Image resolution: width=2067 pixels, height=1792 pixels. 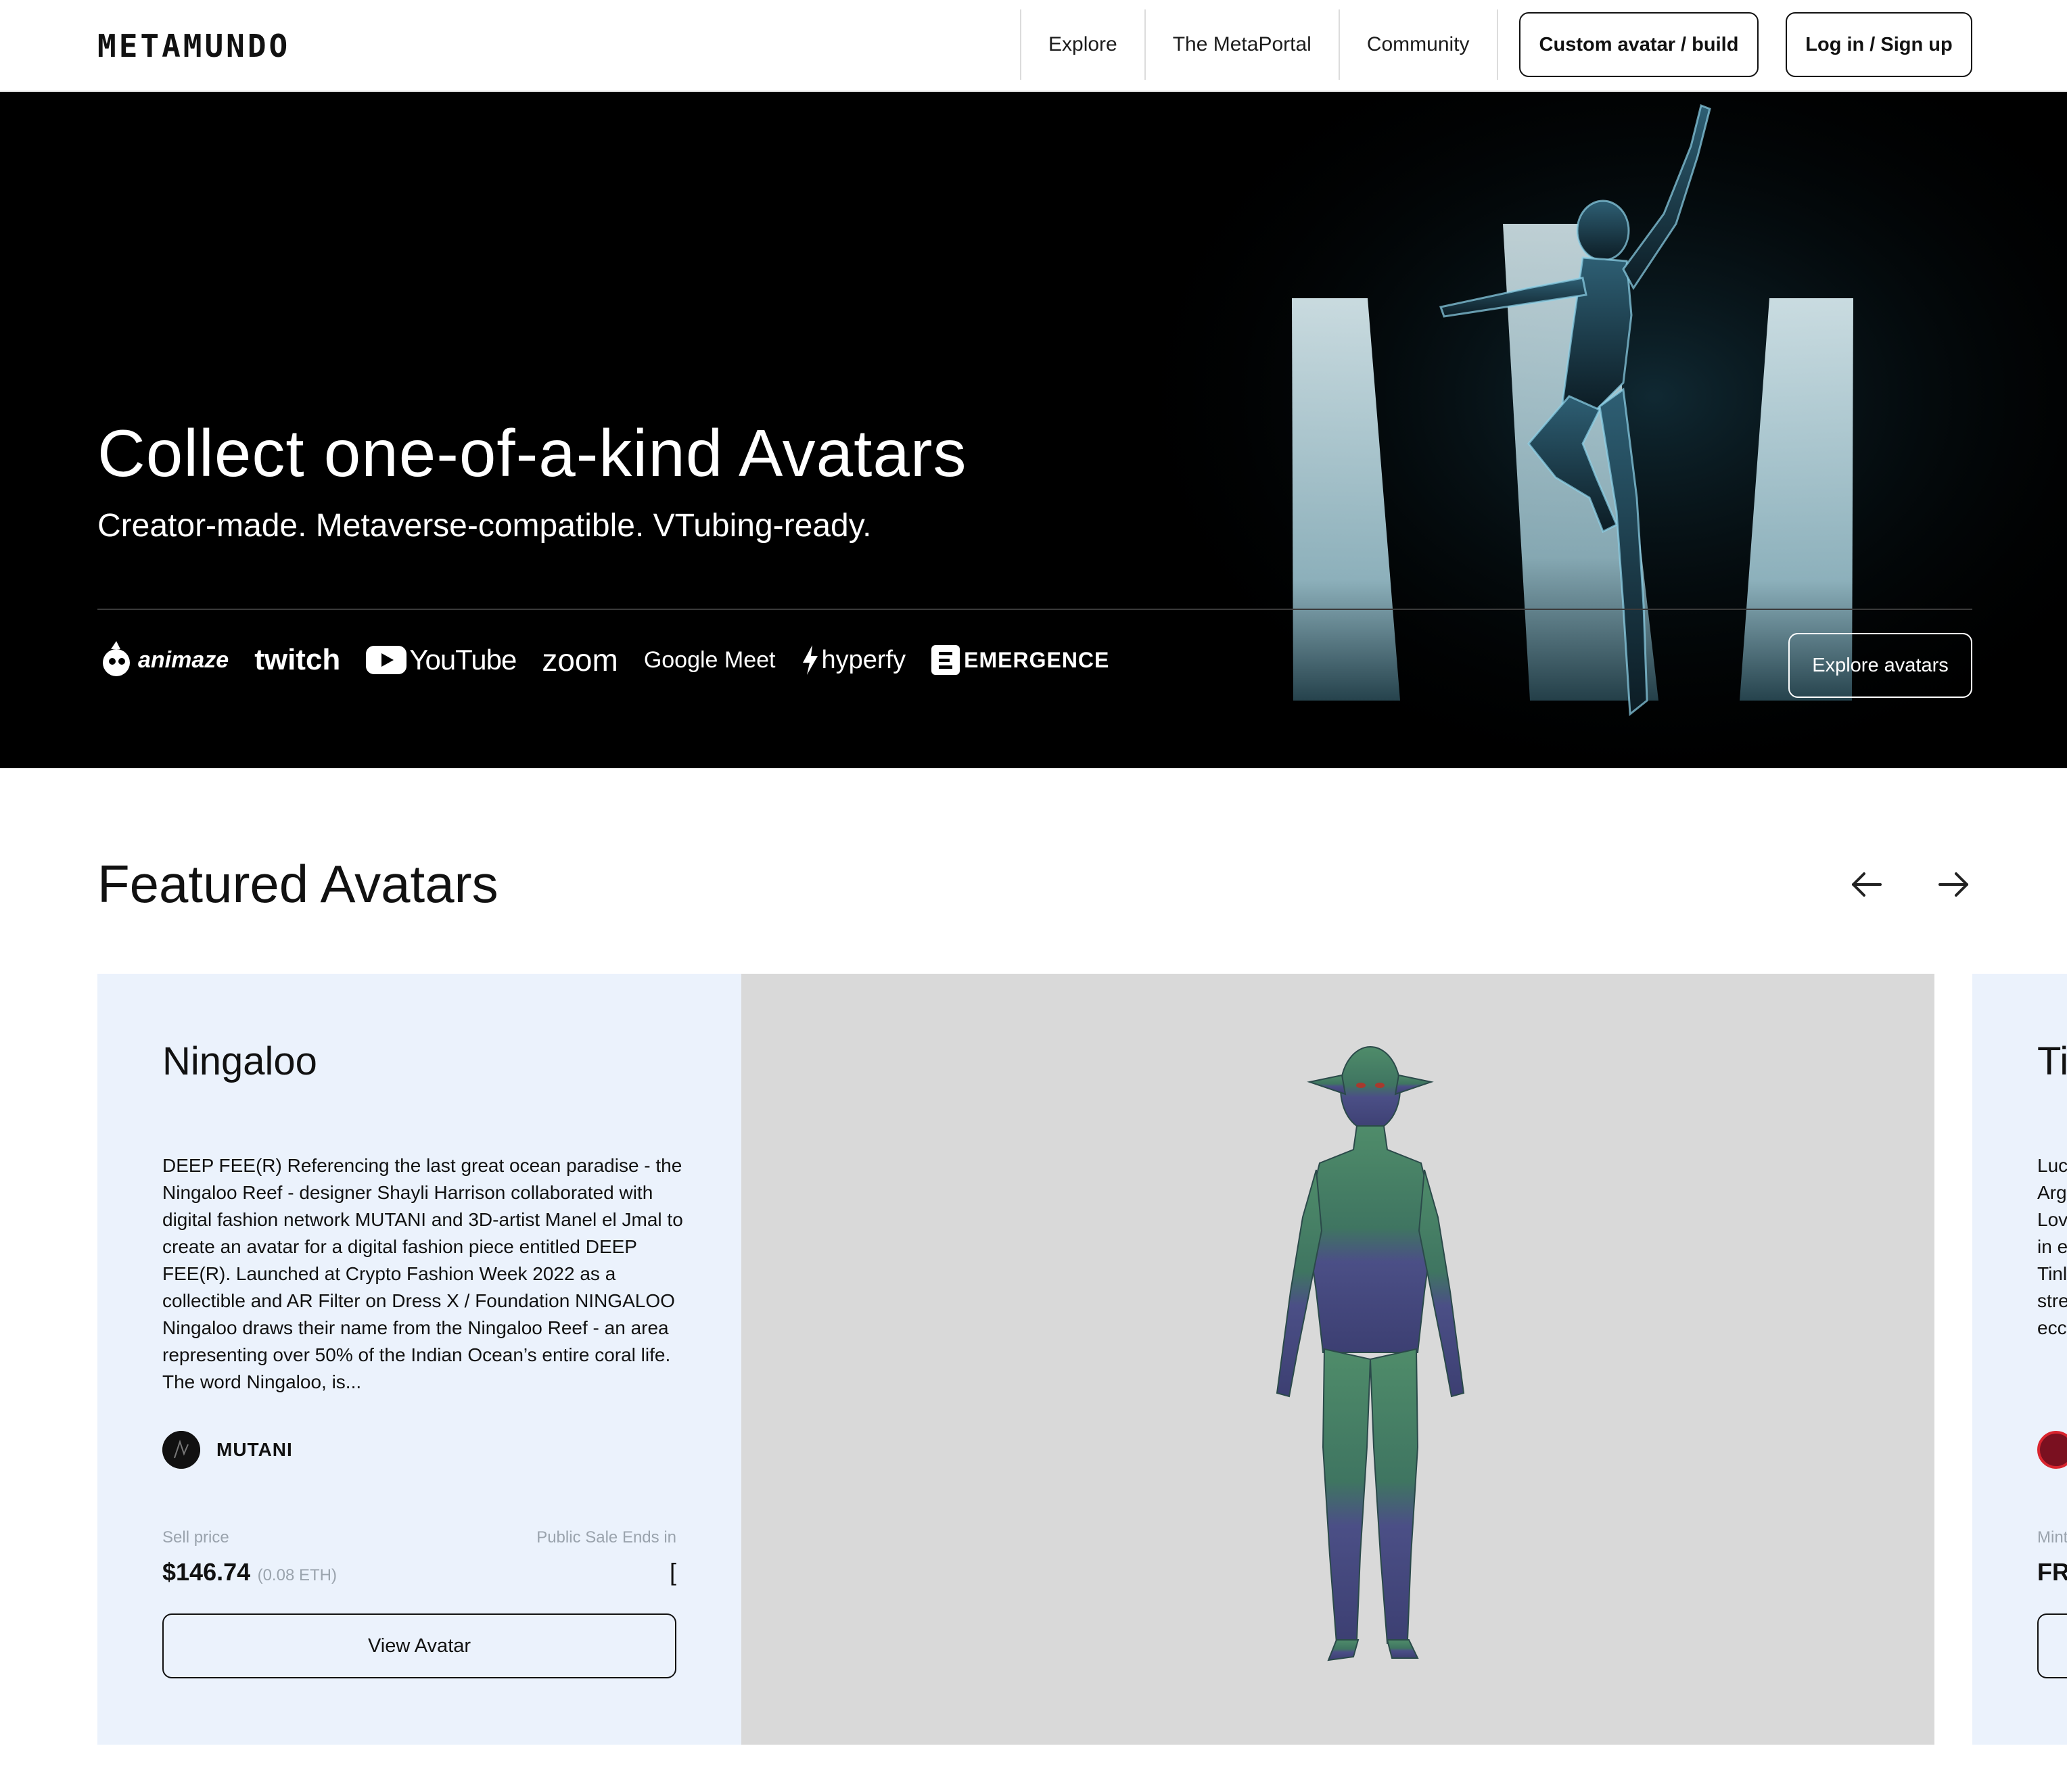 I want to click on nav-links: Explore The MetaPortal Community, so click(x=1259, y=45).